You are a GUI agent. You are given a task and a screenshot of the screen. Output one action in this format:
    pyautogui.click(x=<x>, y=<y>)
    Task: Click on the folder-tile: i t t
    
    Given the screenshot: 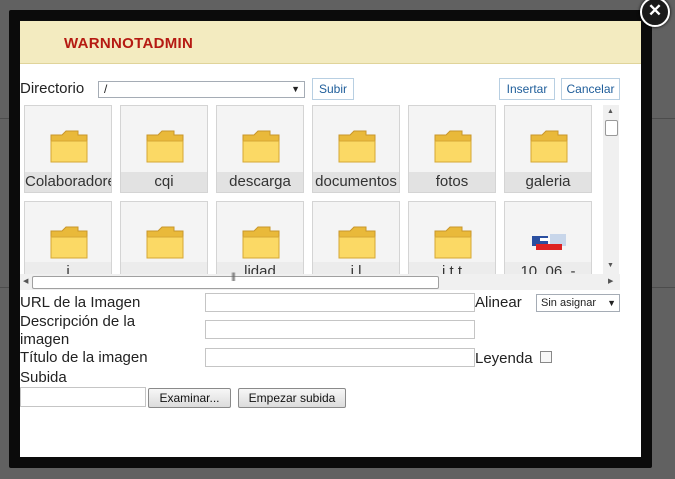 What is the action you would take?
    pyautogui.click(x=452, y=237)
    